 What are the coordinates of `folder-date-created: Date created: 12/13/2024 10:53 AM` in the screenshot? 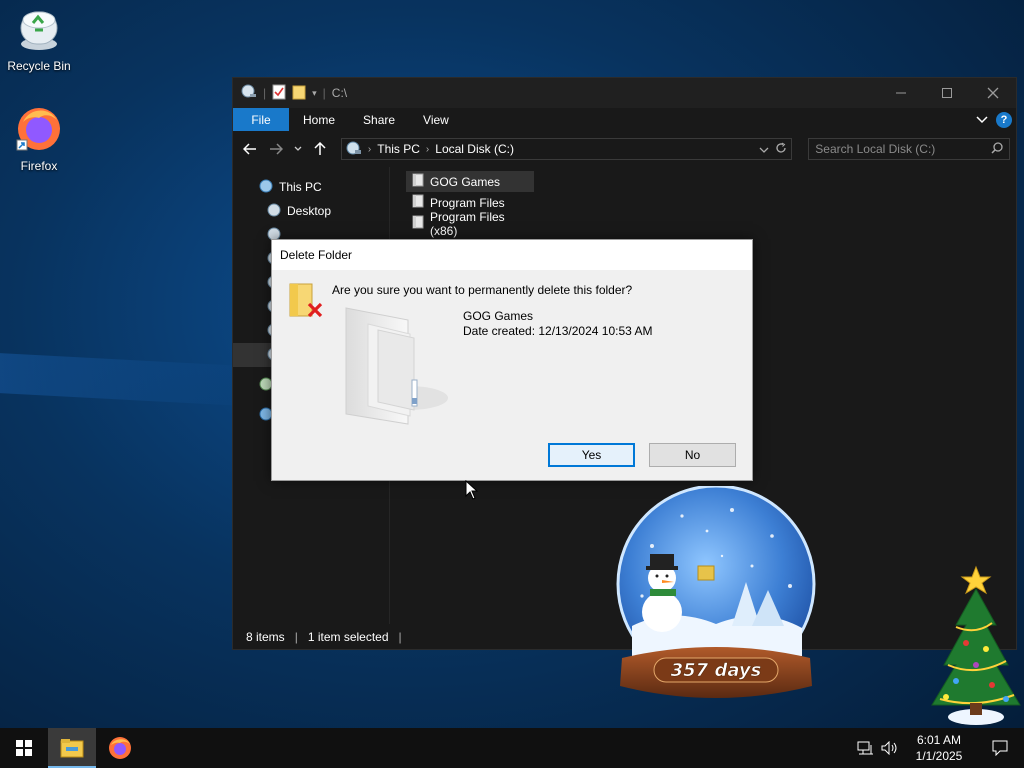 It's located at (558, 331).